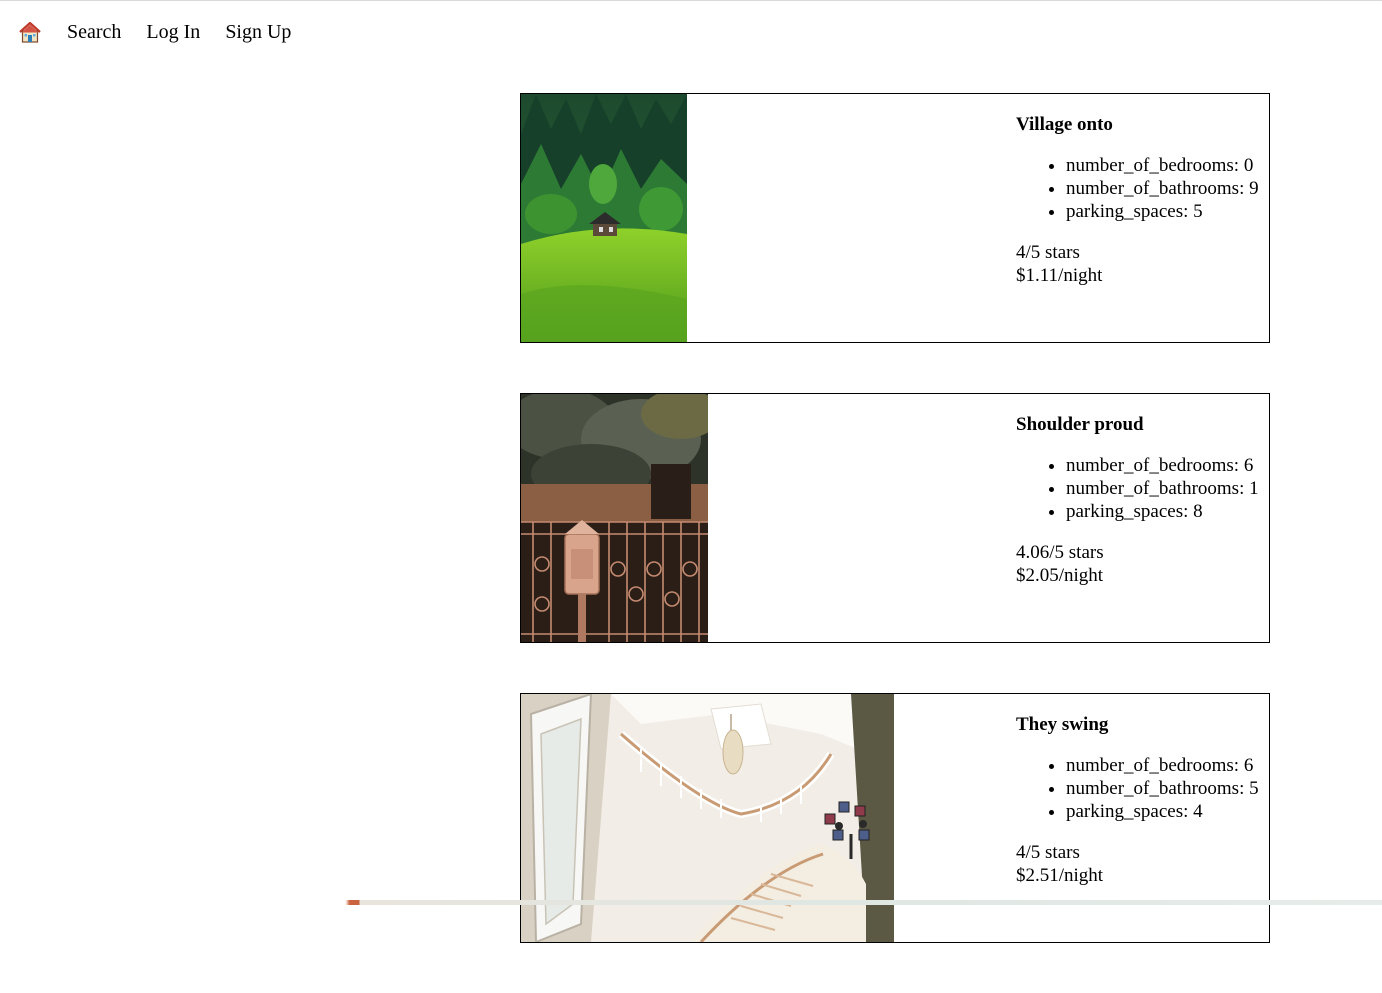 The width and height of the screenshot is (1382, 993). What do you see at coordinates (1142, 425) in the screenshot?
I see `listing-title: Shoulder proud` at bounding box center [1142, 425].